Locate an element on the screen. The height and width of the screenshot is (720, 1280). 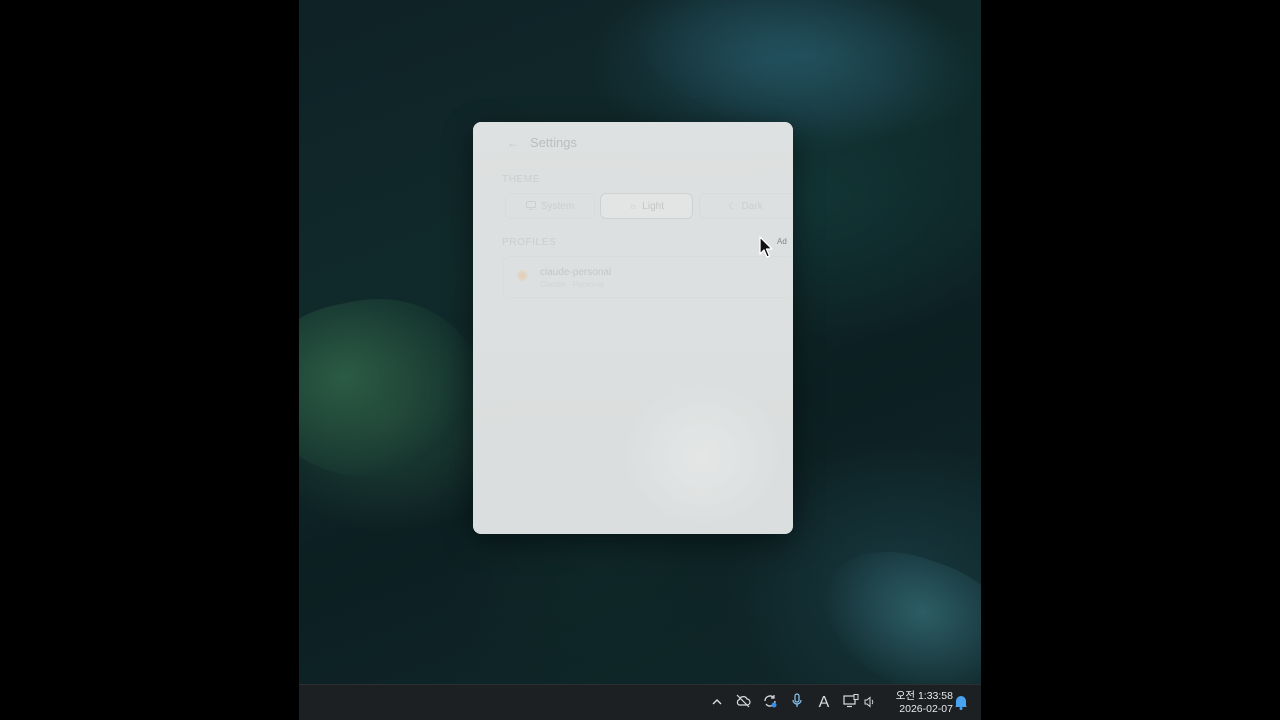
profile-name: claude-personal is located at coordinates (576, 272).